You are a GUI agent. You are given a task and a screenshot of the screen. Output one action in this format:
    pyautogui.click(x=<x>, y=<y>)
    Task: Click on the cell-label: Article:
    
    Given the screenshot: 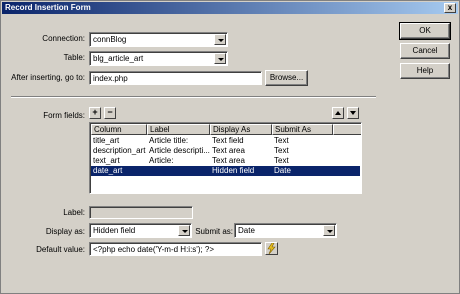 What is the action you would take?
    pyautogui.click(x=161, y=160)
    